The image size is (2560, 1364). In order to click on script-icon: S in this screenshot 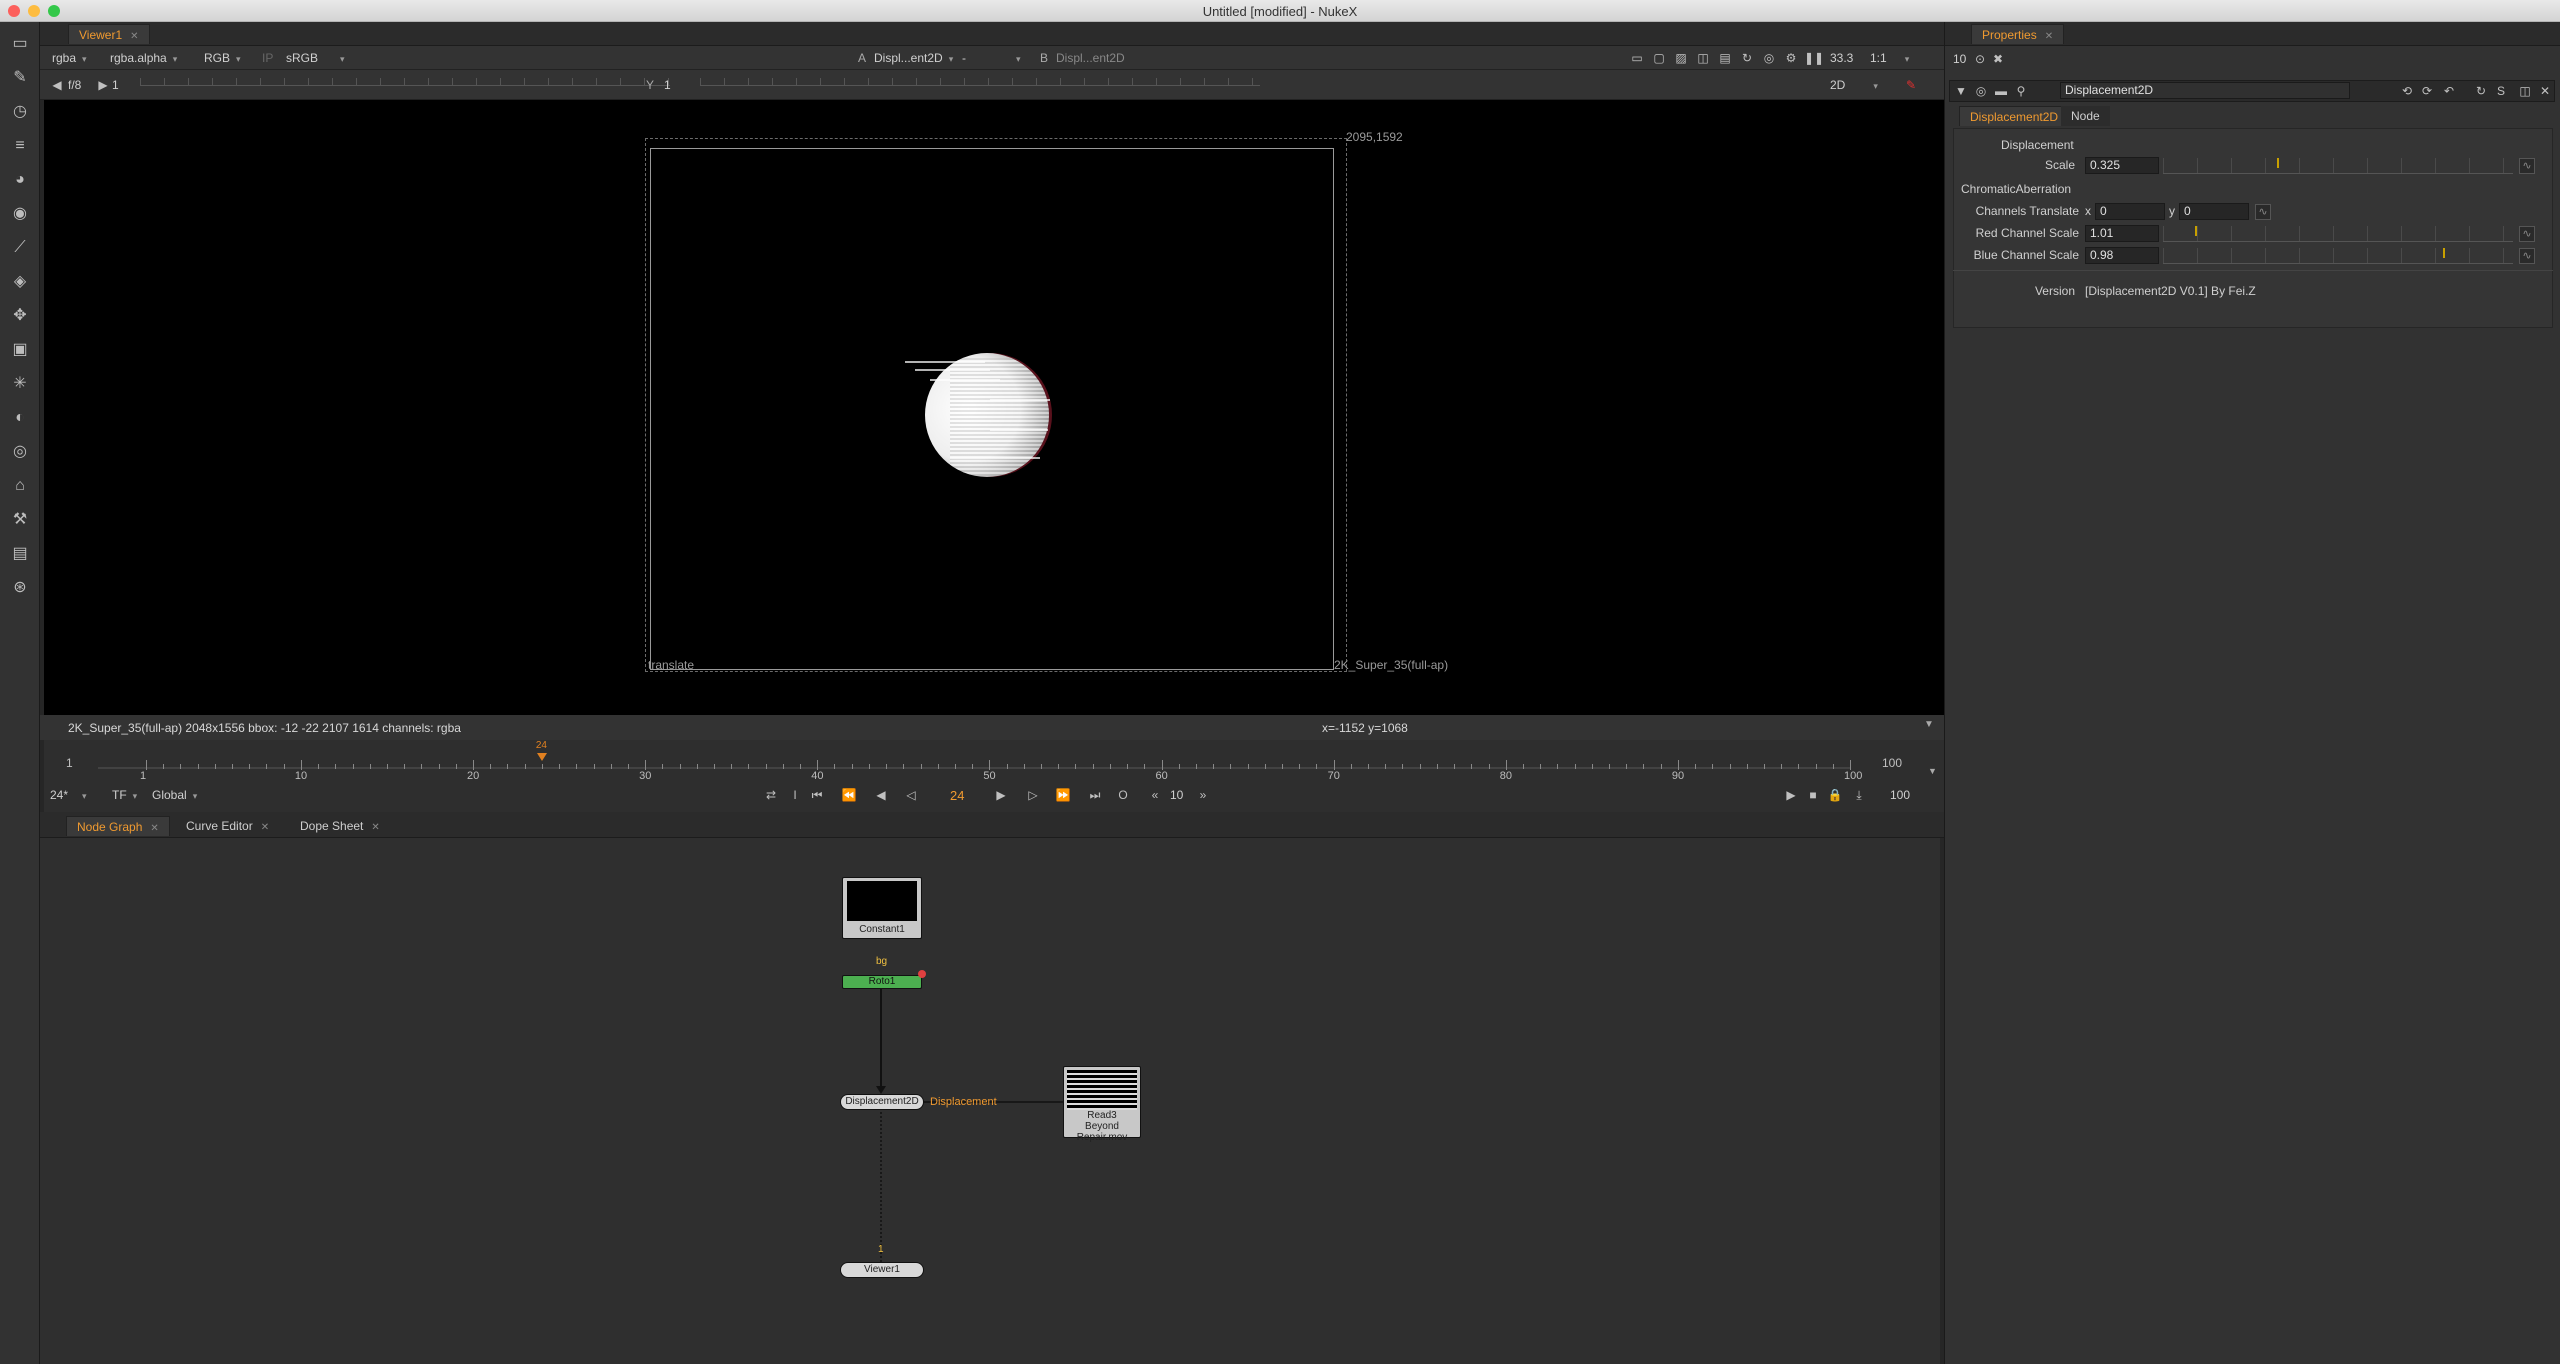, I will do `click(2501, 91)`.